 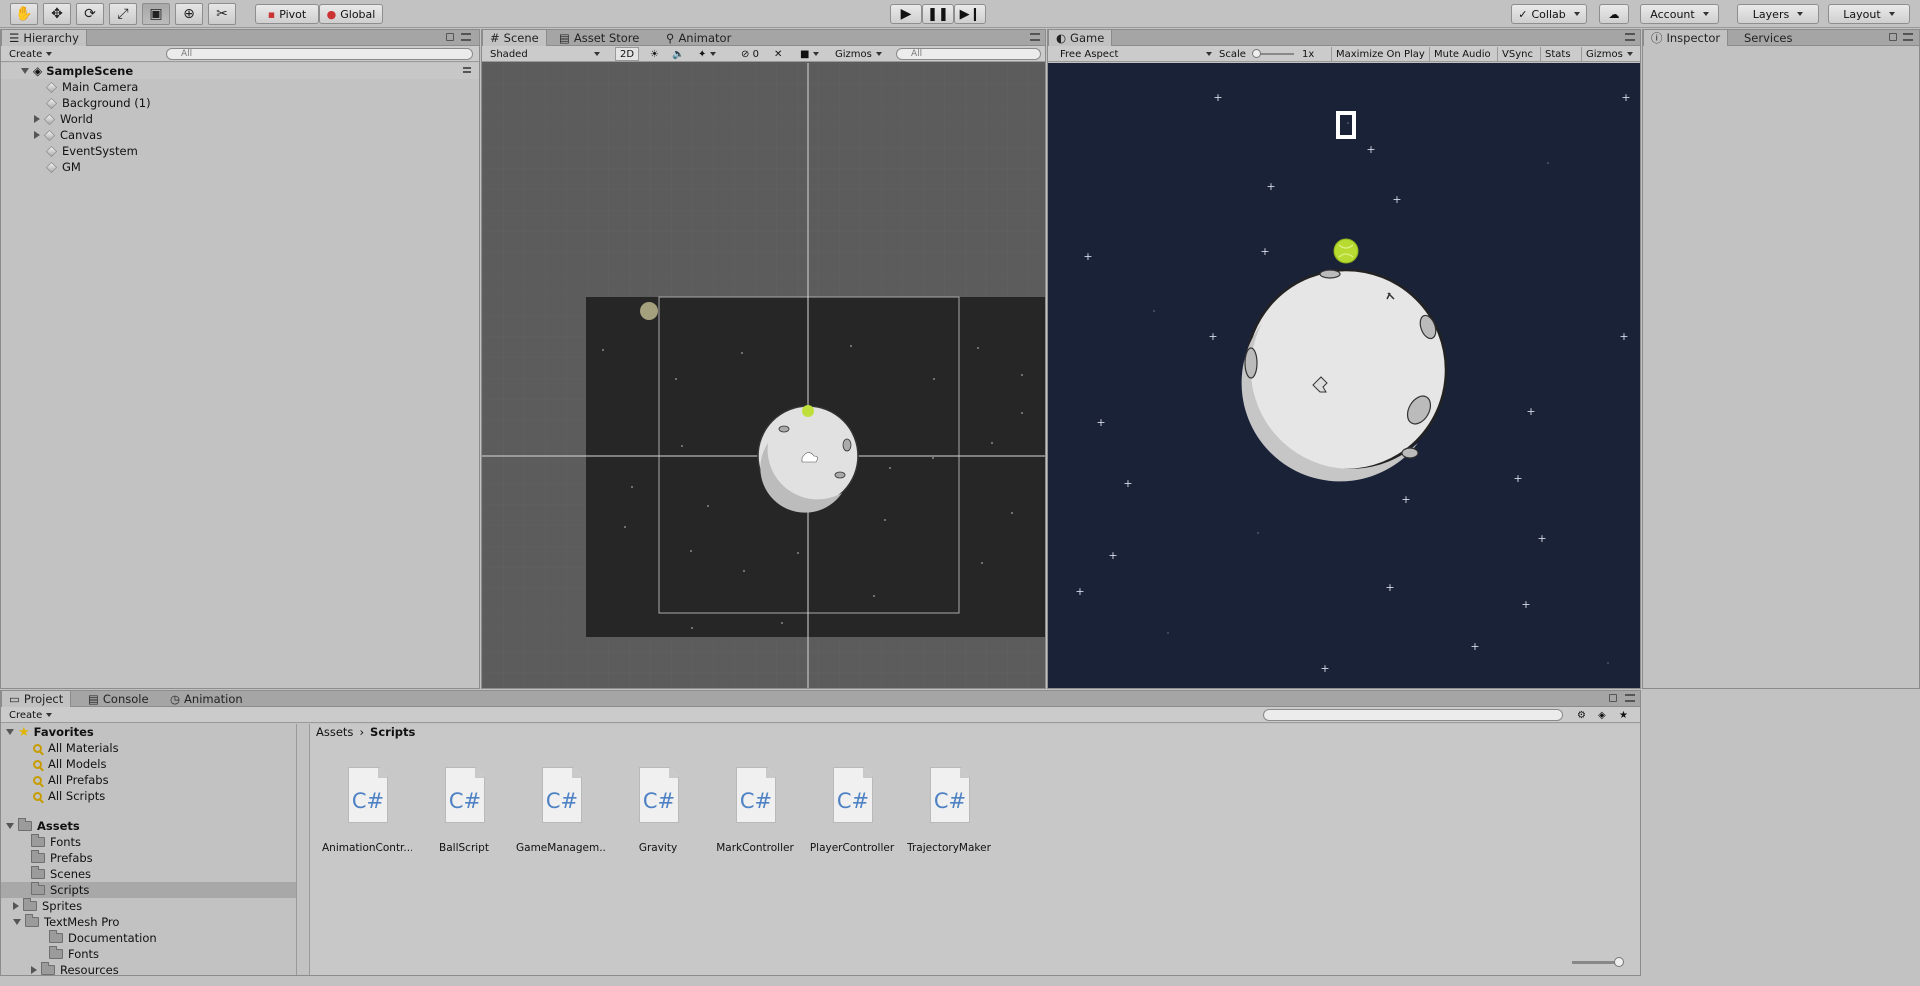 I want to click on shading-dropdown: Shaded, so click(x=545, y=54).